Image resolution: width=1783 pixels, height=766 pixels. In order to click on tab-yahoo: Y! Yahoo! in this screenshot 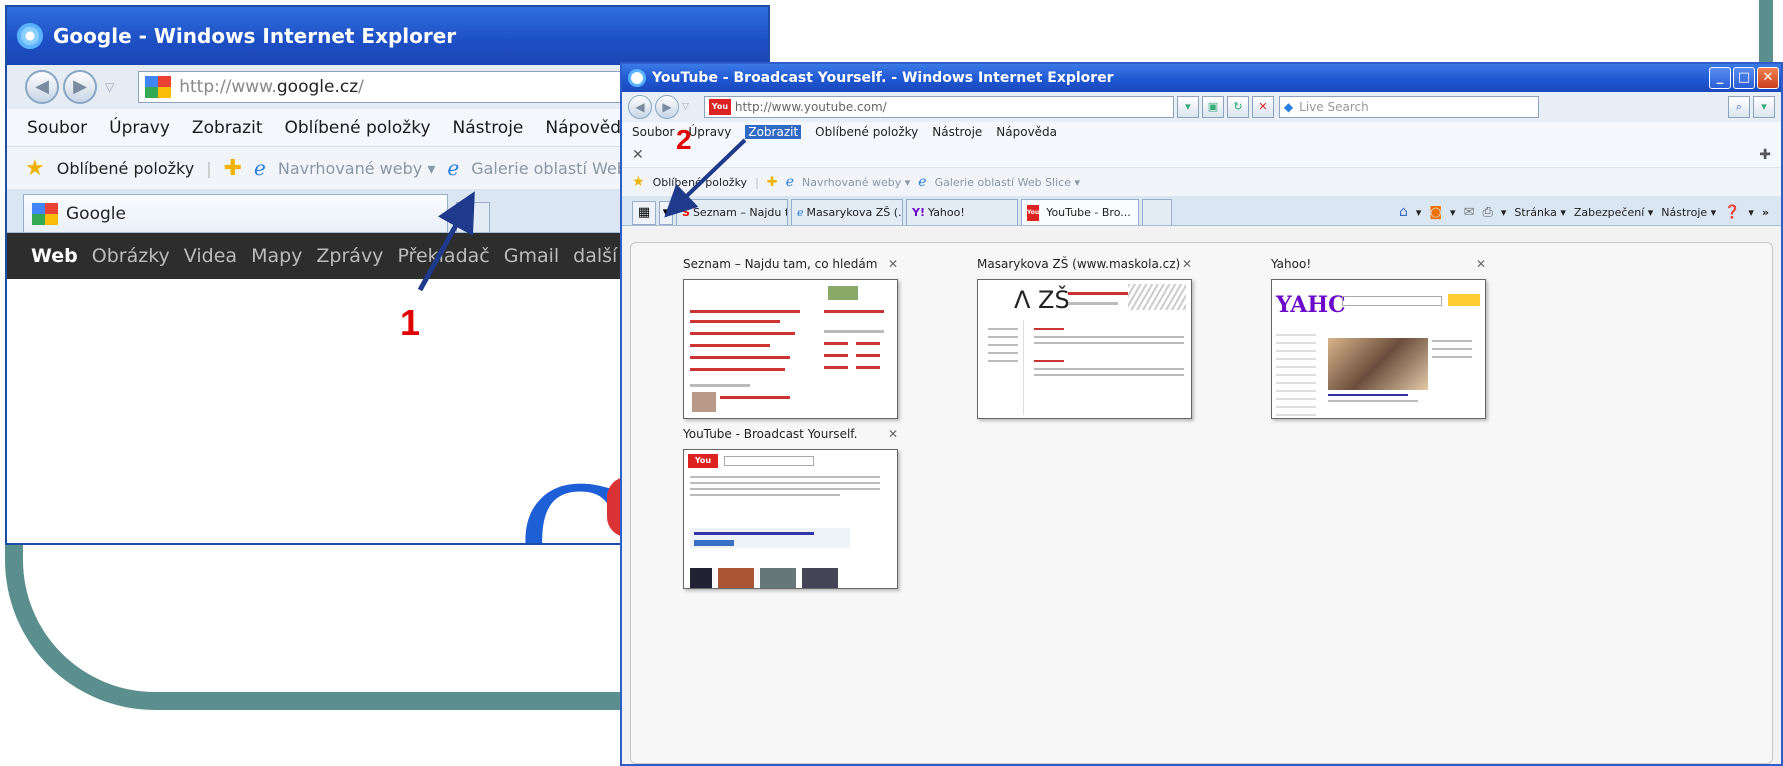, I will do `click(962, 212)`.